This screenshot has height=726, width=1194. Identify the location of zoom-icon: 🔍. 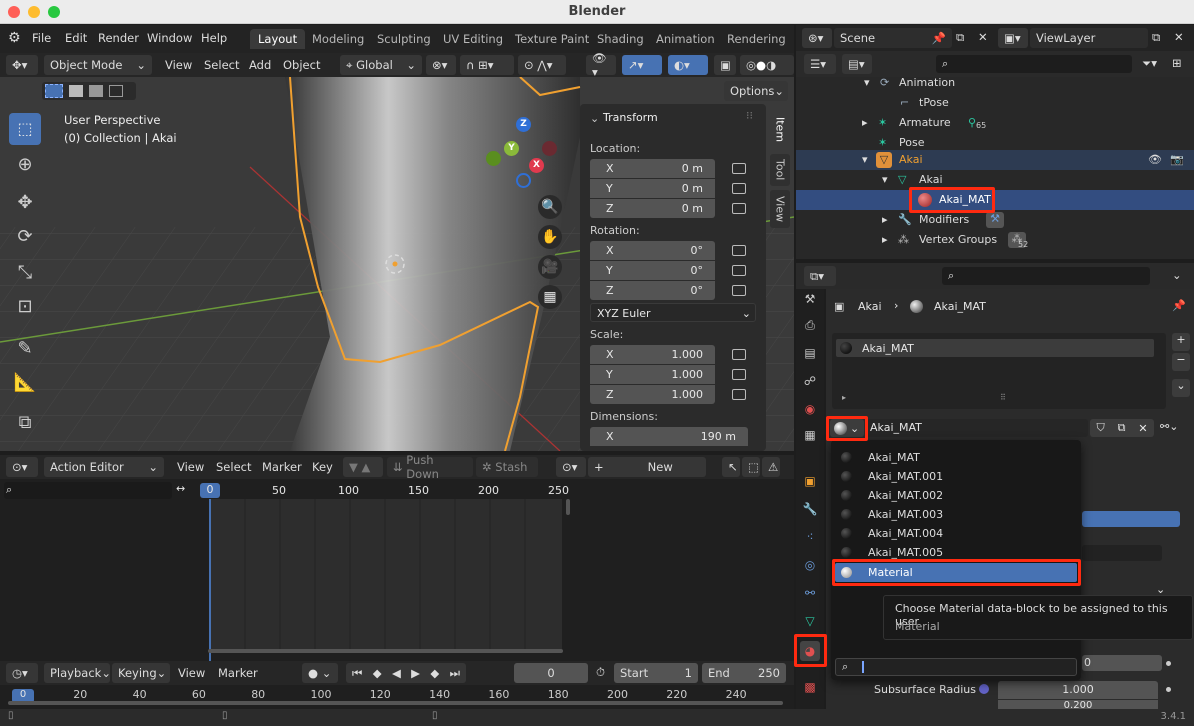
(550, 207).